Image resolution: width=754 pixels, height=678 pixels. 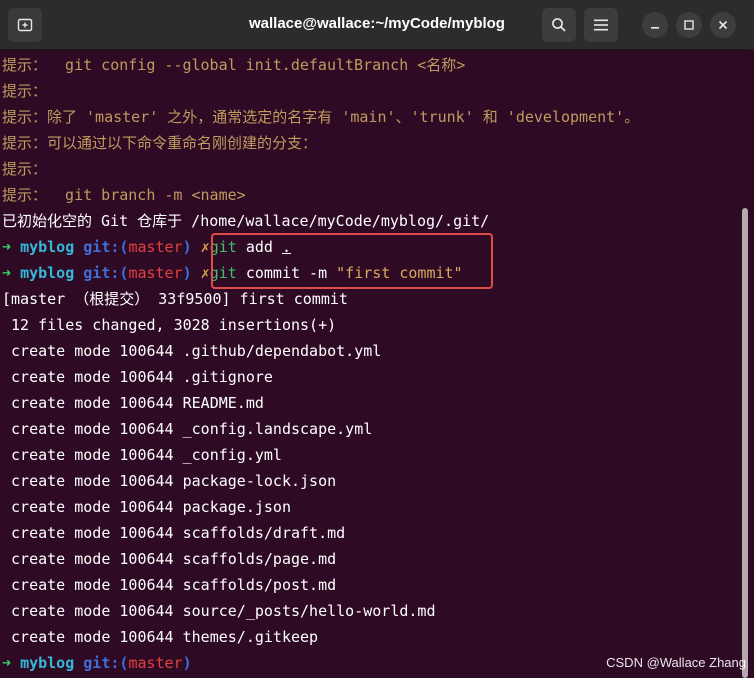 What do you see at coordinates (142, 455) in the screenshot?
I see `create-mode-line: create mode 100644 _config.yml` at bounding box center [142, 455].